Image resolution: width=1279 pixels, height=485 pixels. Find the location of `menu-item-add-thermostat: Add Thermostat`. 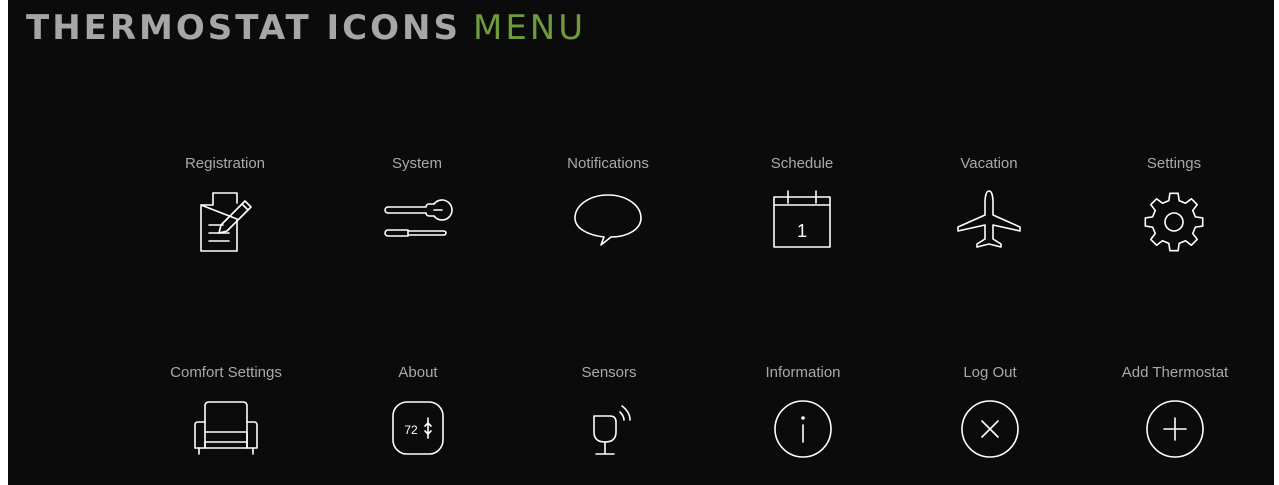

menu-item-add-thermostat: Add Thermostat is located at coordinates (1175, 412).